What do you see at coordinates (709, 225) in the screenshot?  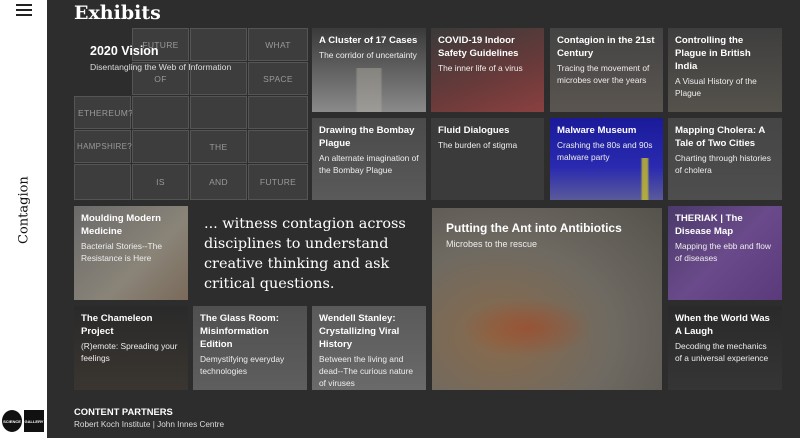 I see `card-title: THERIAK | The Disease Map` at bounding box center [709, 225].